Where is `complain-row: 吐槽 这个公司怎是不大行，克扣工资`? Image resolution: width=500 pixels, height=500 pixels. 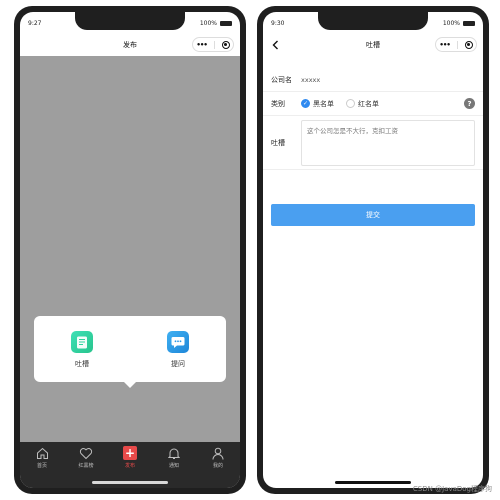
complain-row: 吐槽 这个公司怎是不大行，克扣工资 is located at coordinates (373, 143).